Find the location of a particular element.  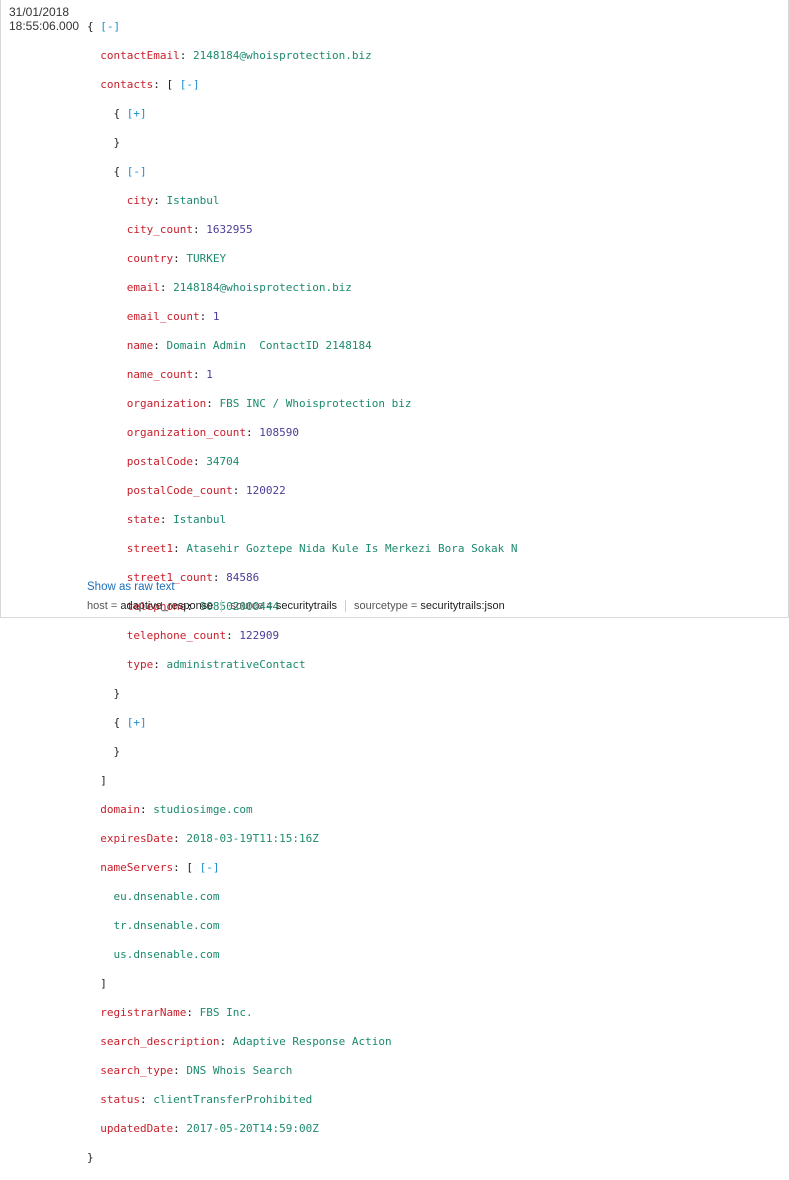

val-type: administrativeContact is located at coordinates (236, 664).